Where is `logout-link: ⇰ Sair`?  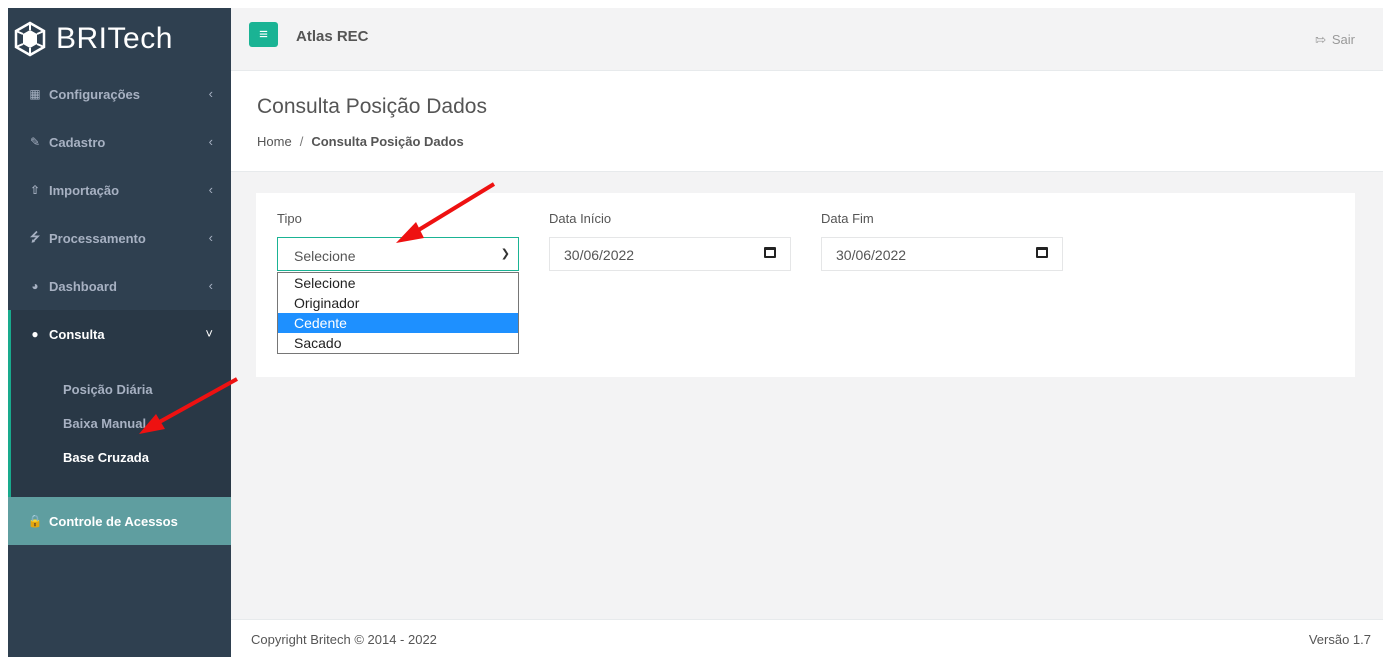 logout-link: ⇰ Sair is located at coordinates (1335, 40).